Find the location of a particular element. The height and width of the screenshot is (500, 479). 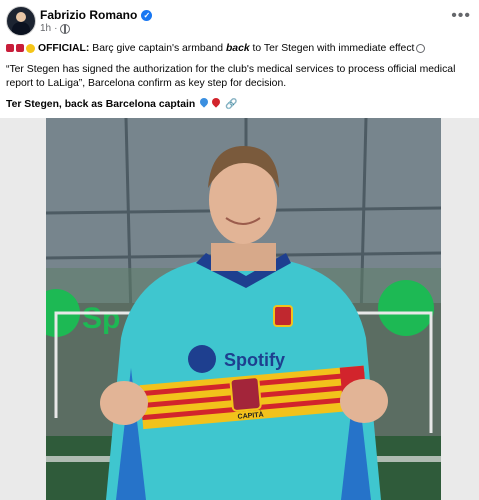

official-text-a: Barç give captain's armband is located at coordinates (157, 48).